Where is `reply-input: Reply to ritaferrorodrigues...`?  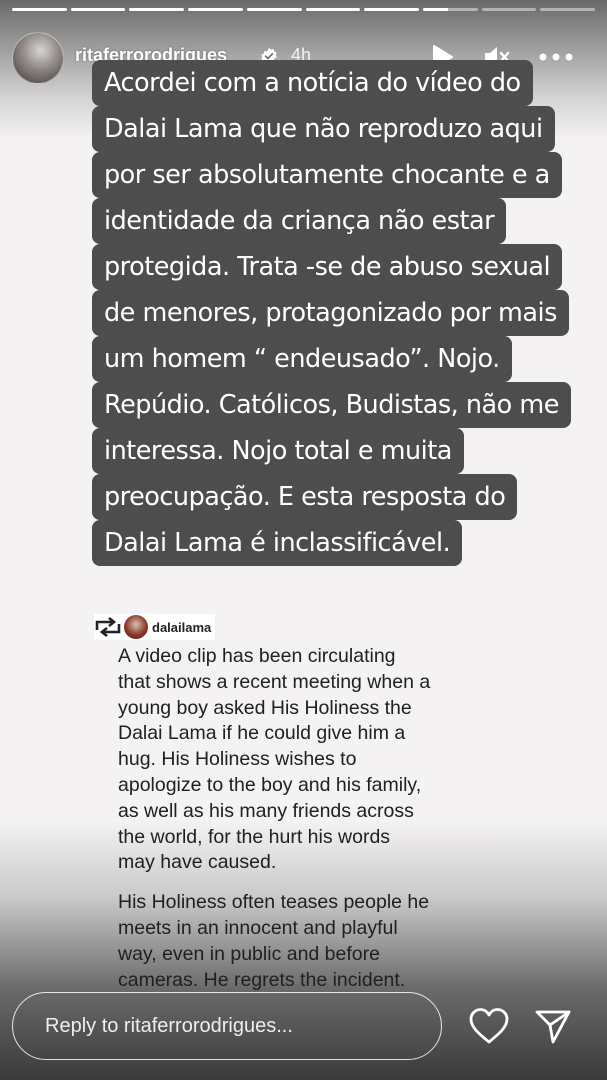 reply-input: Reply to ritaferrorodrigues... is located at coordinates (227, 1026).